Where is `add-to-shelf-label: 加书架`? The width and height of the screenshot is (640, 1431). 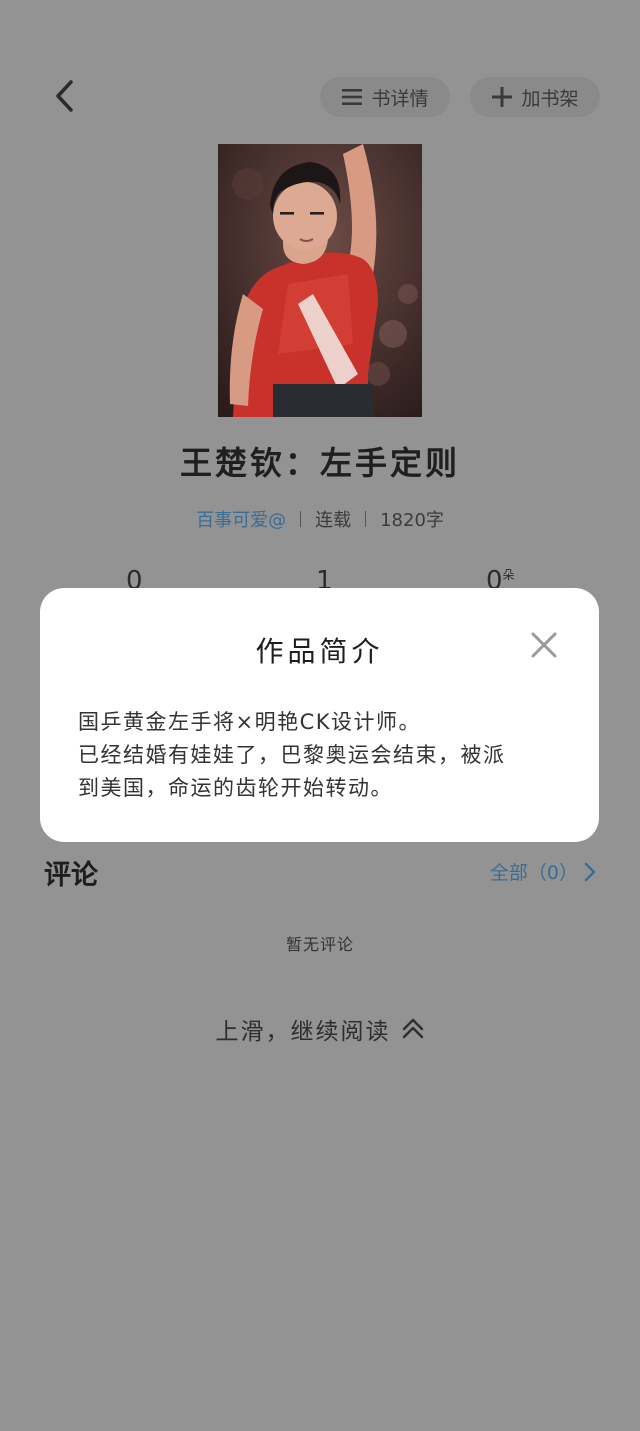 add-to-shelf-label: 加书架 is located at coordinates (550, 98).